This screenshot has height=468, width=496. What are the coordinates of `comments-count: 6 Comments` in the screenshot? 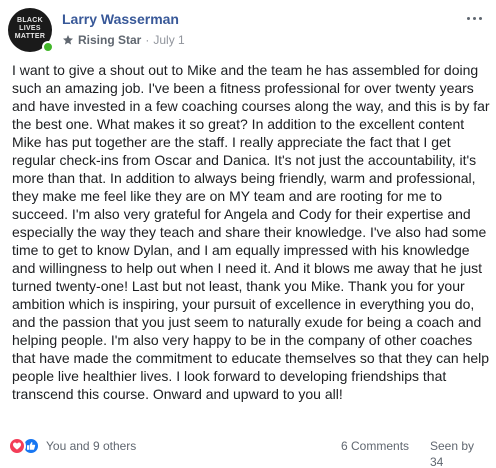 It's located at (375, 446).